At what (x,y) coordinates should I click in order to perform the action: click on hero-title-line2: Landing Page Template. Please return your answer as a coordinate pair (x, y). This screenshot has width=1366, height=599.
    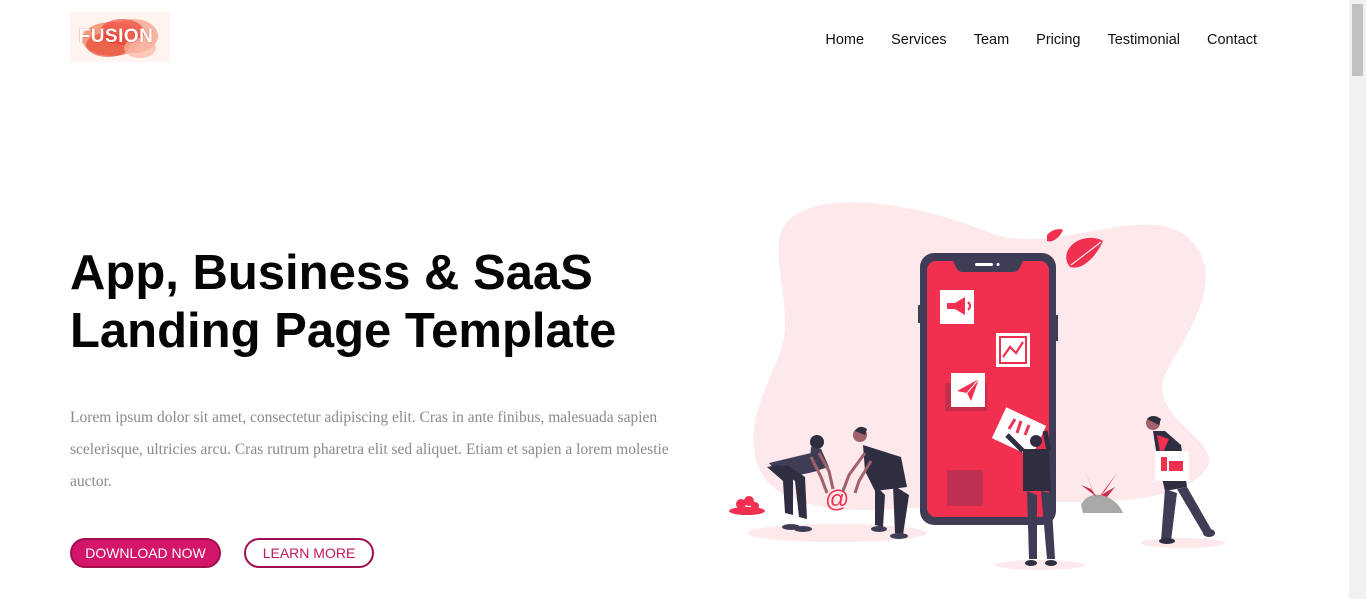
    Looking at the image, I should click on (343, 331).